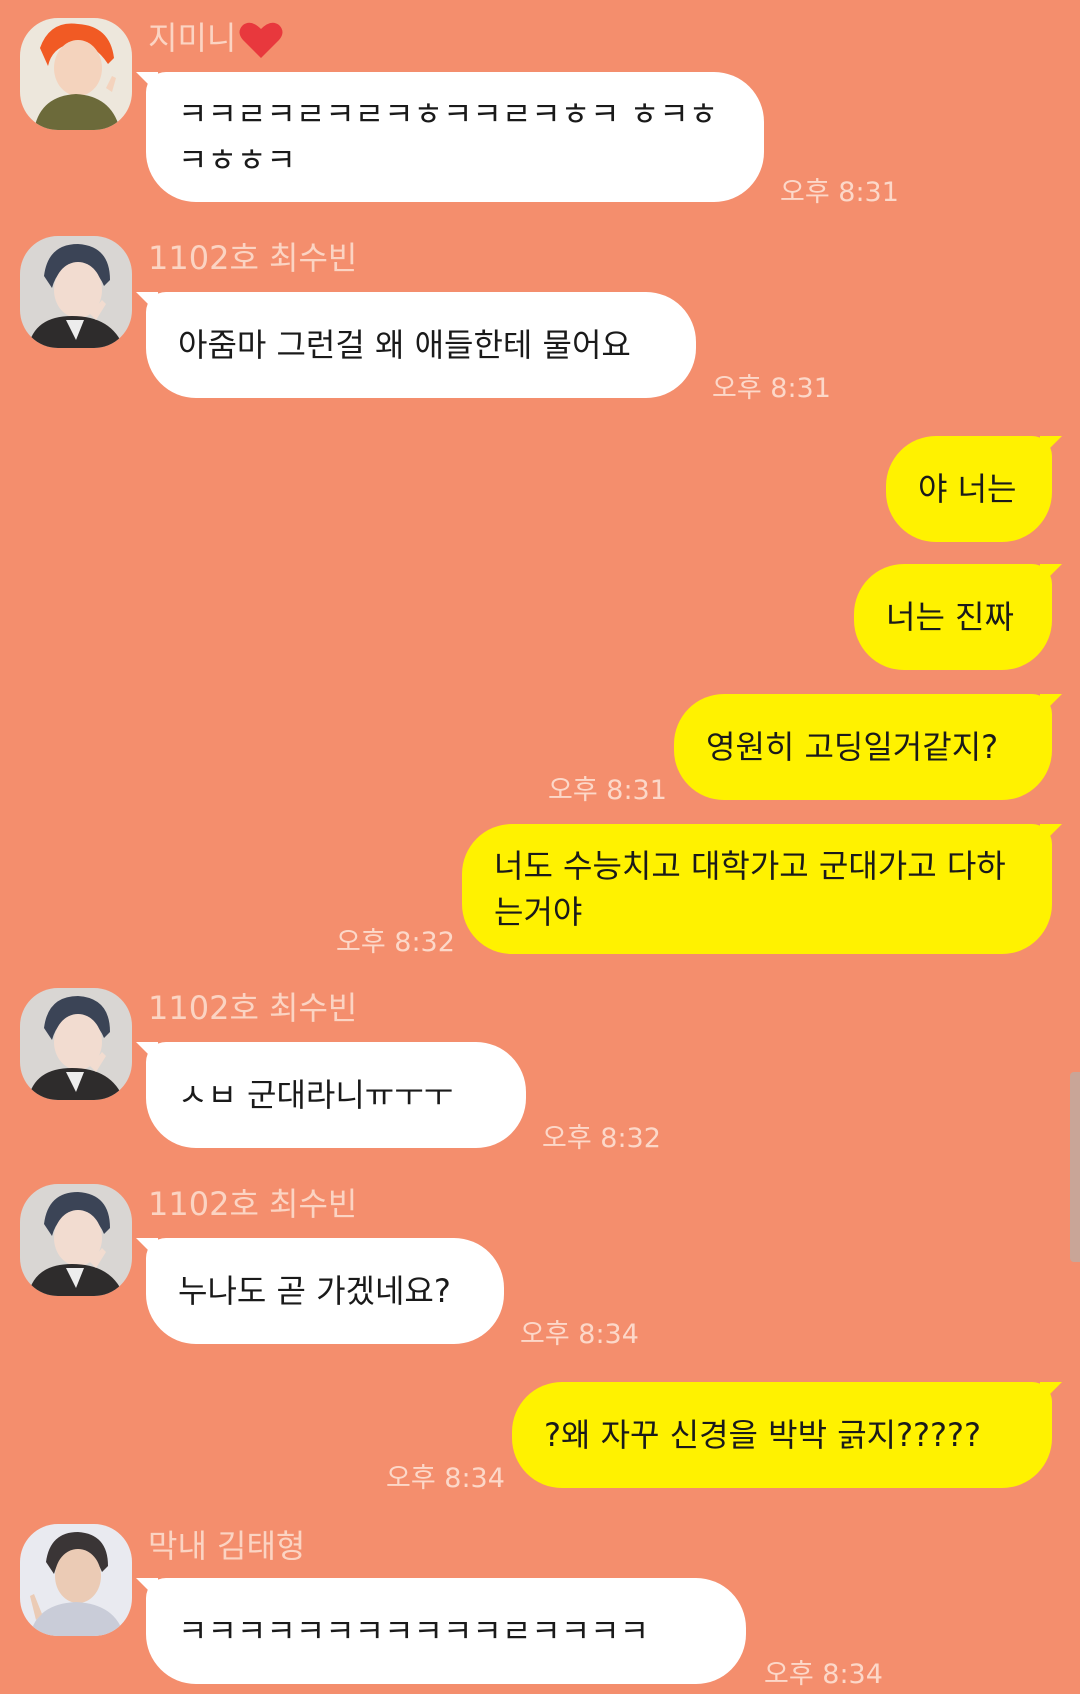 The image size is (1080, 1694). What do you see at coordinates (750, 889) in the screenshot?
I see `message-text: 너도 수능치고 대학가고 군대가고 다하는거야` at bounding box center [750, 889].